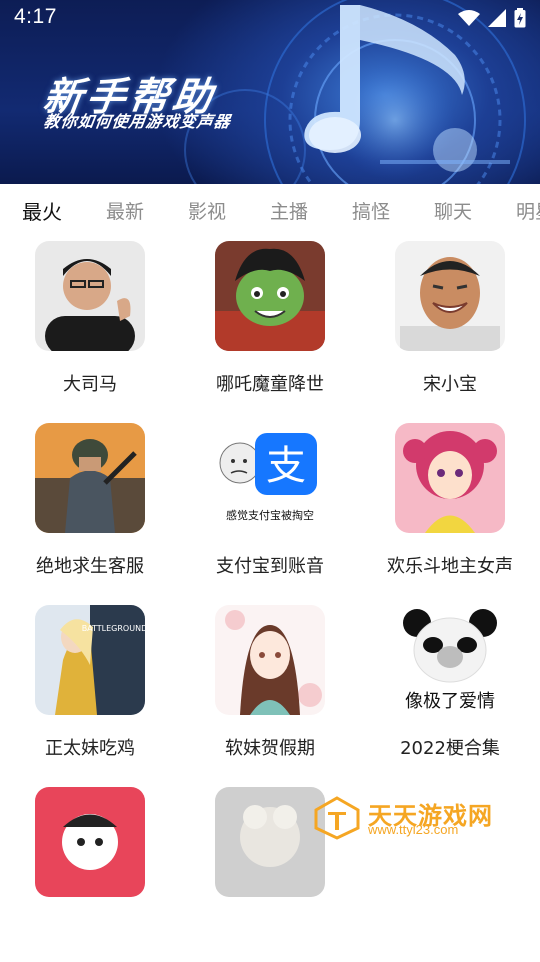 The image size is (540, 962). What do you see at coordinates (90, 660) in the screenshot?
I see `voice-thumbnail: BATTLEGROUNDS` at bounding box center [90, 660].